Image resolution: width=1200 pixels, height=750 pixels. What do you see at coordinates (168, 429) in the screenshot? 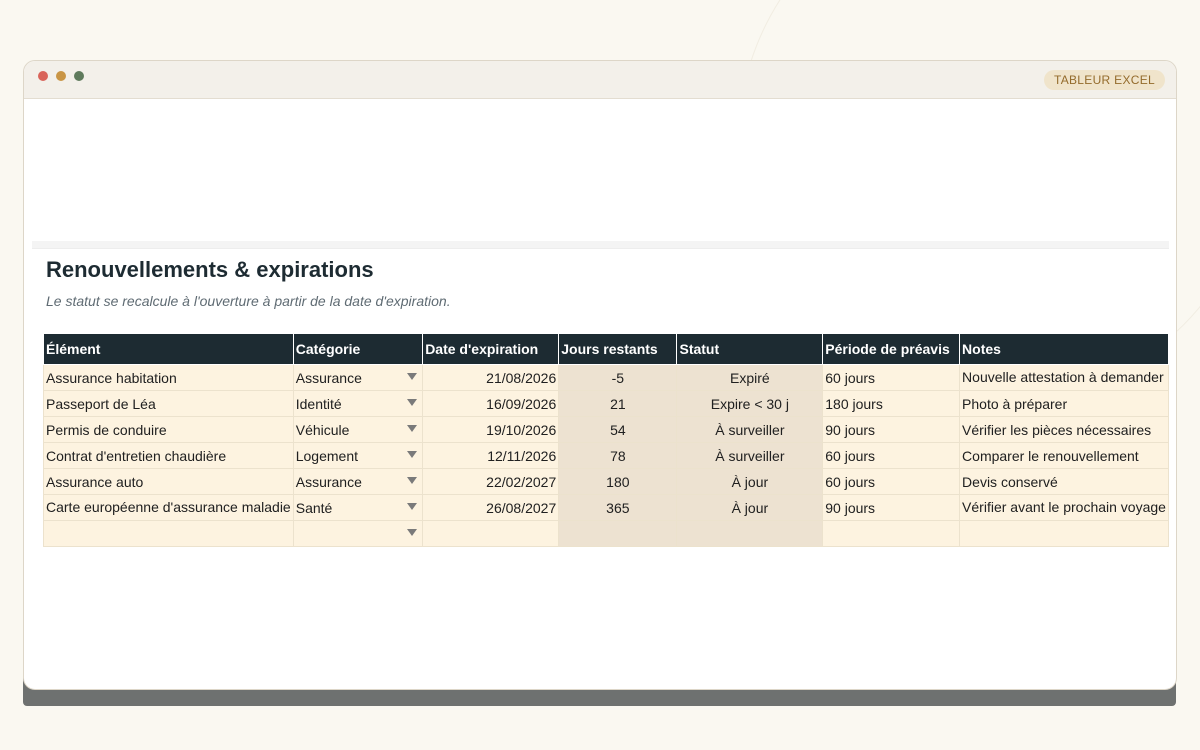
I see `cell-element: Permis de conduire` at bounding box center [168, 429].